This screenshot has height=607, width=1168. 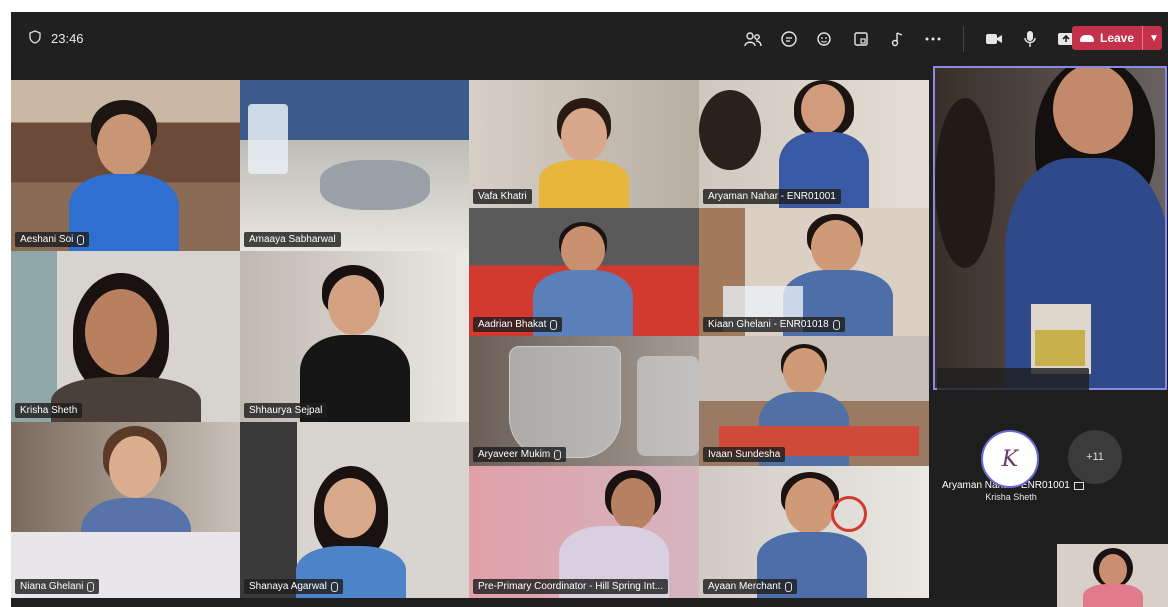 I want to click on chevron-down-icon: ▼, so click(x=1154, y=38).